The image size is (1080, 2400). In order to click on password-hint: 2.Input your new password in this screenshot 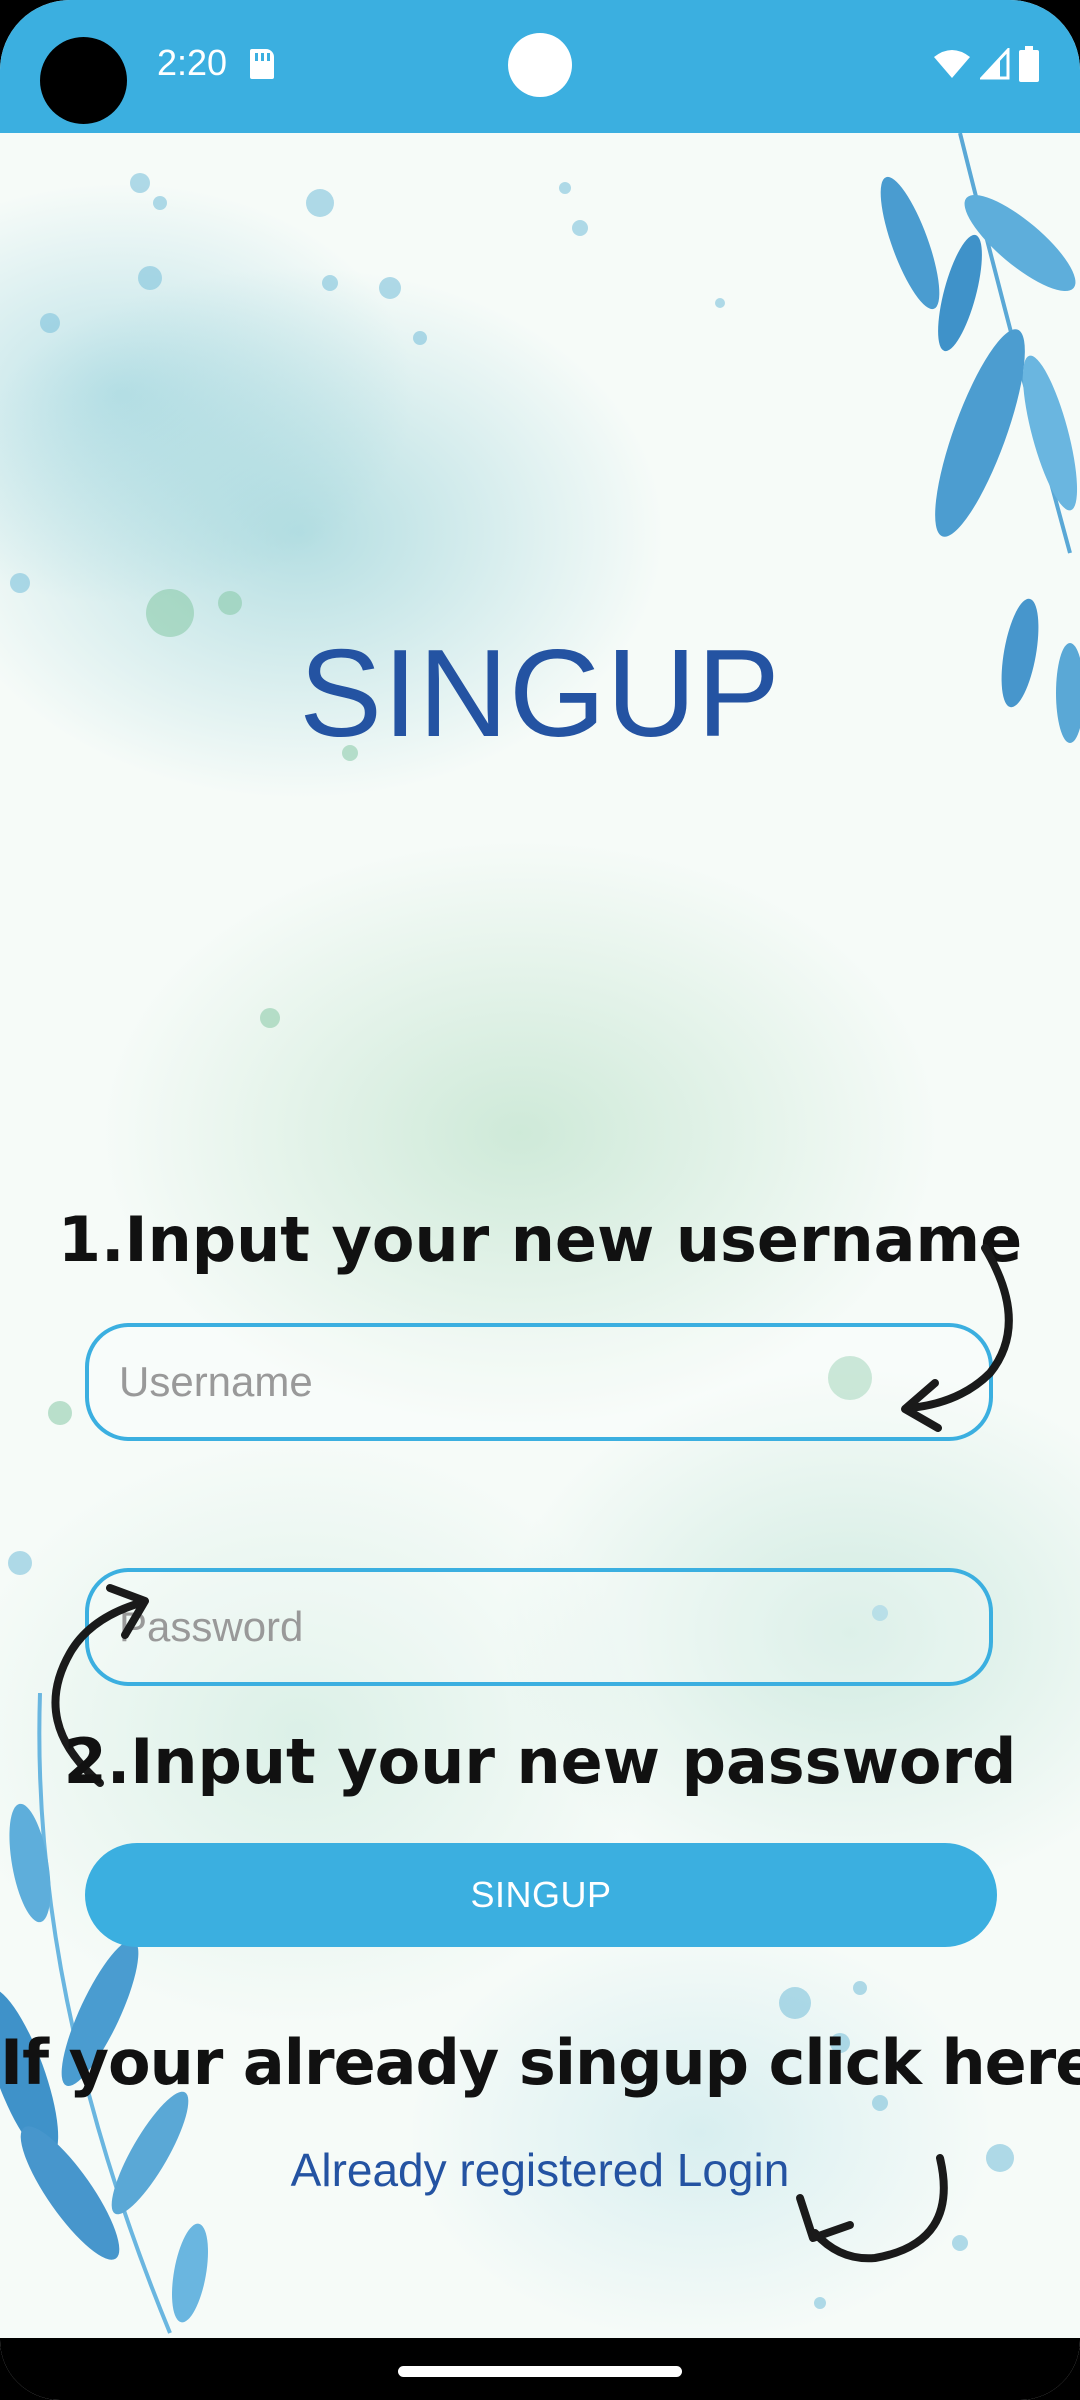, I will do `click(540, 1761)`.